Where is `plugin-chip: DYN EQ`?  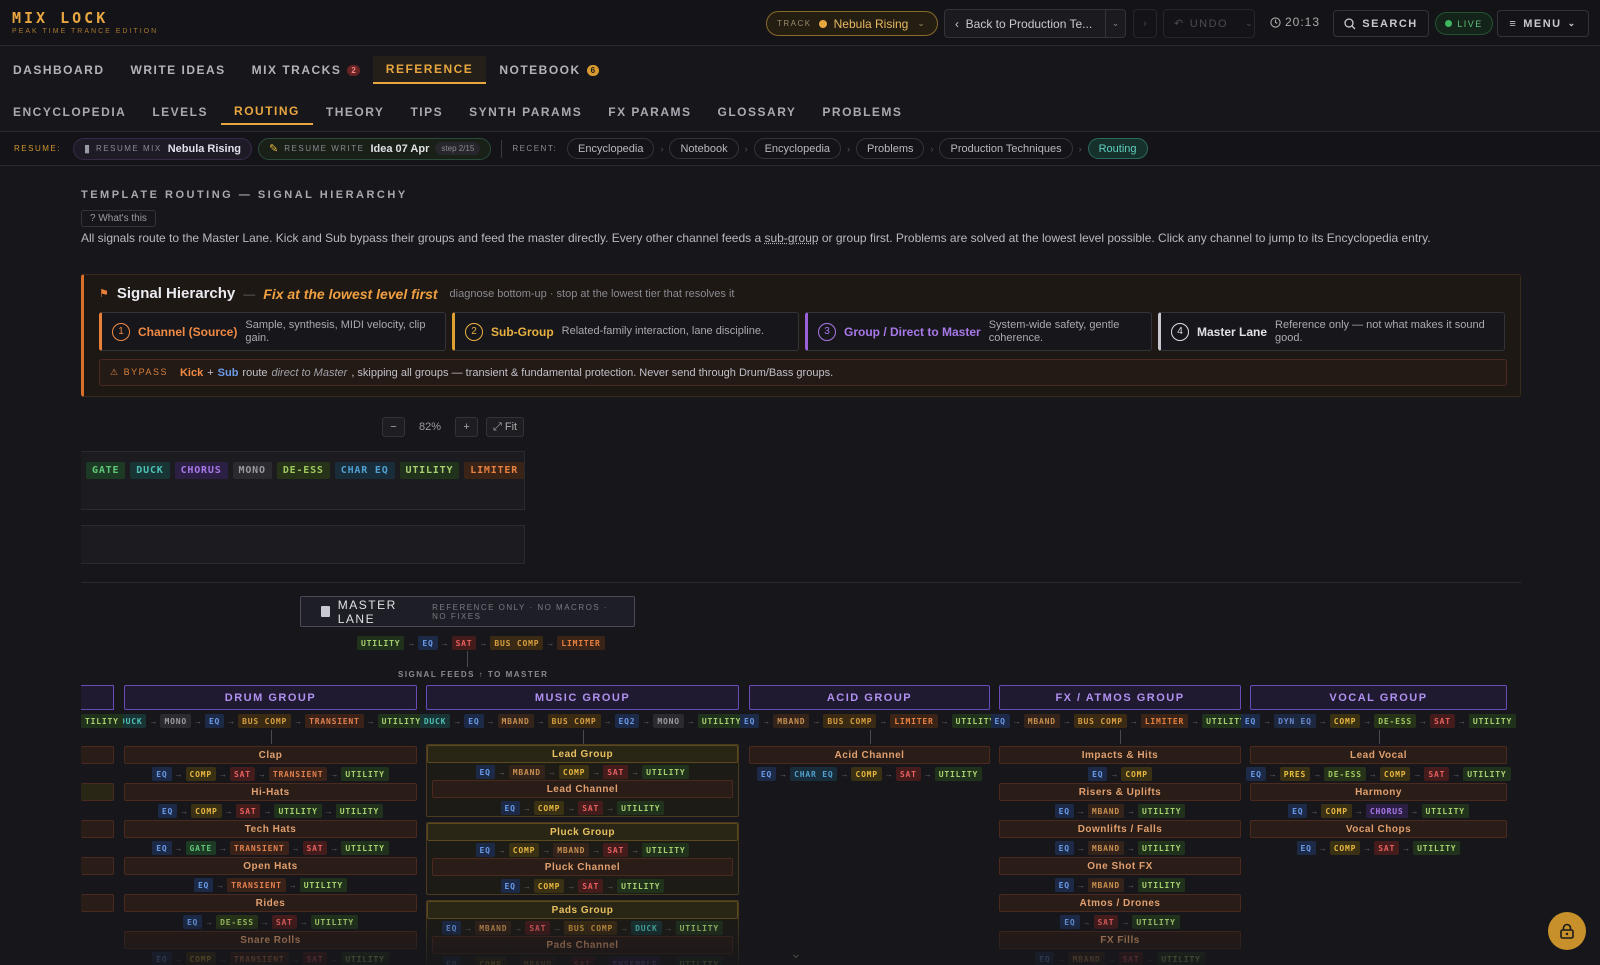
plugin-chip: DYN EQ is located at coordinates (1295, 721).